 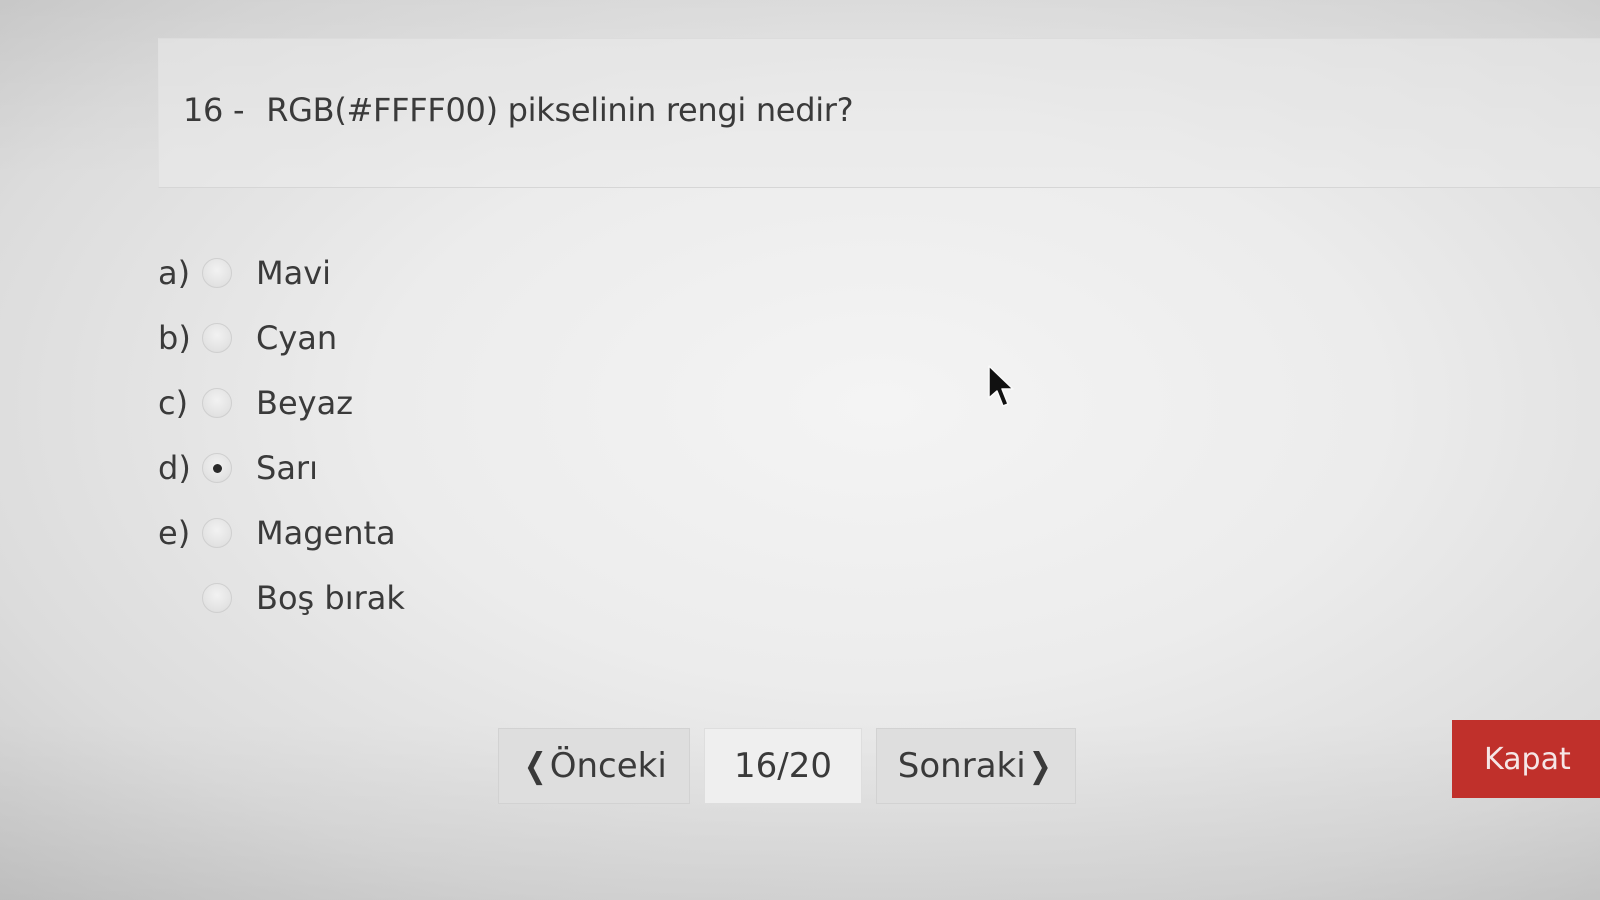 I want to click on option-e: e) Magenta, so click(x=281, y=532).